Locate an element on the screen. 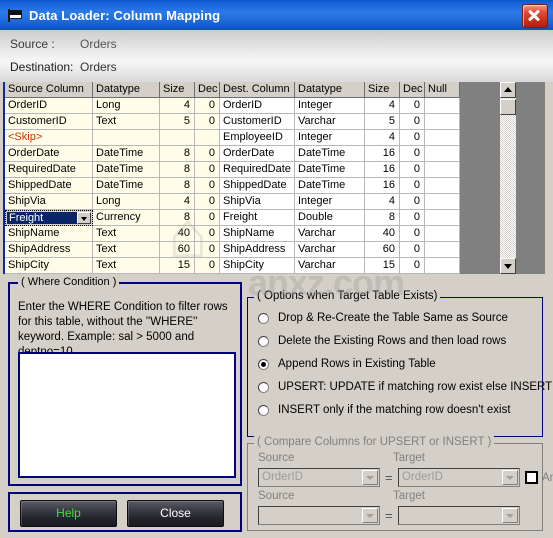  close-button: Close is located at coordinates (175, 513).